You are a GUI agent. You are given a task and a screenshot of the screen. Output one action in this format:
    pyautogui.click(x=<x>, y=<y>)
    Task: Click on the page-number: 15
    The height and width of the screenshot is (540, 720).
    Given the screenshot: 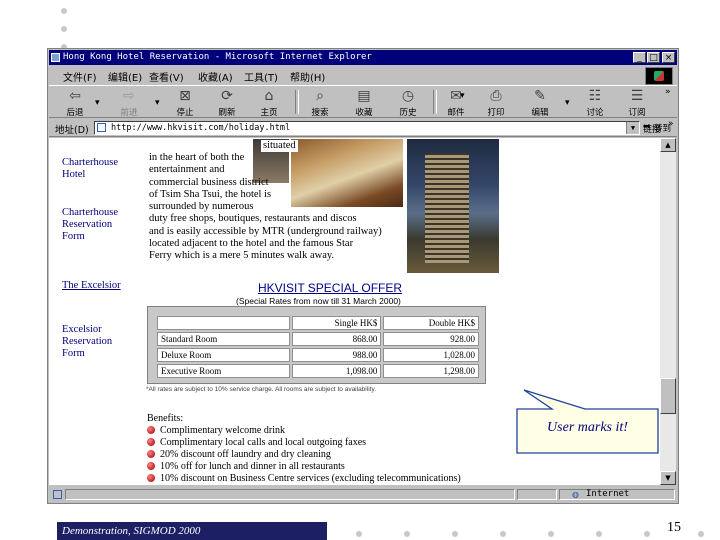 What is the action you would take?
    pyautogui.click(x=674, y=527)
    